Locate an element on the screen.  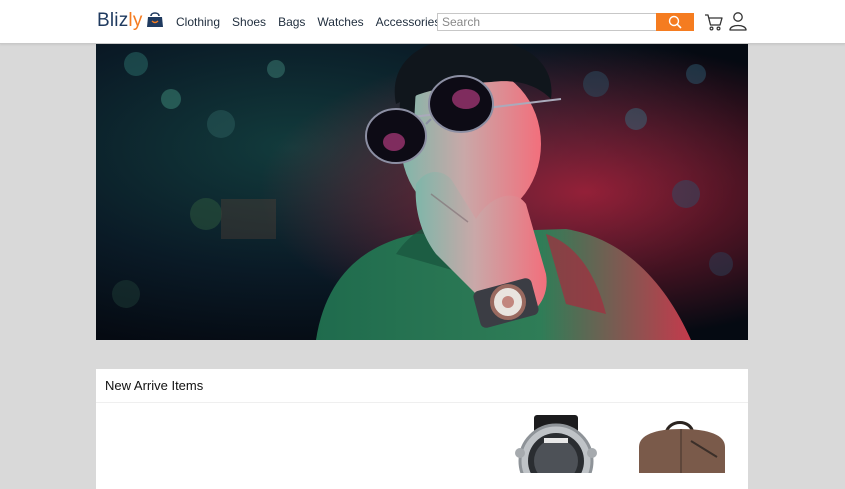
search-button is located at coordinates (675, 22).